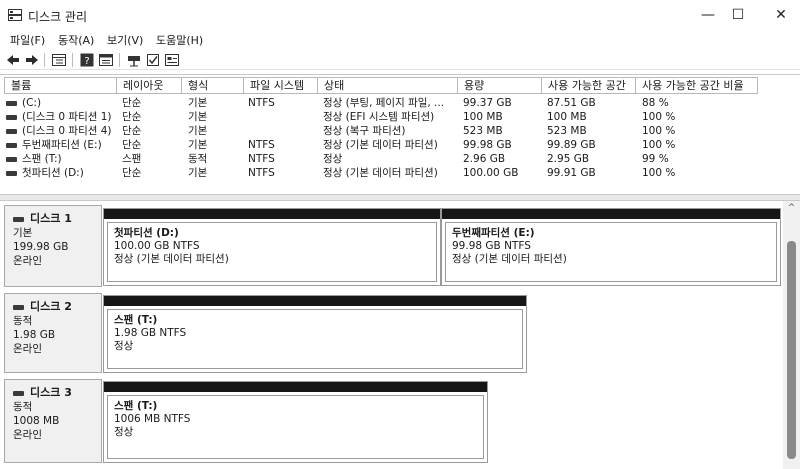  What do you see at coordinates (781, 15) in the screenshot?
I see `close-button: ✕` at bounding box center [781, 15].